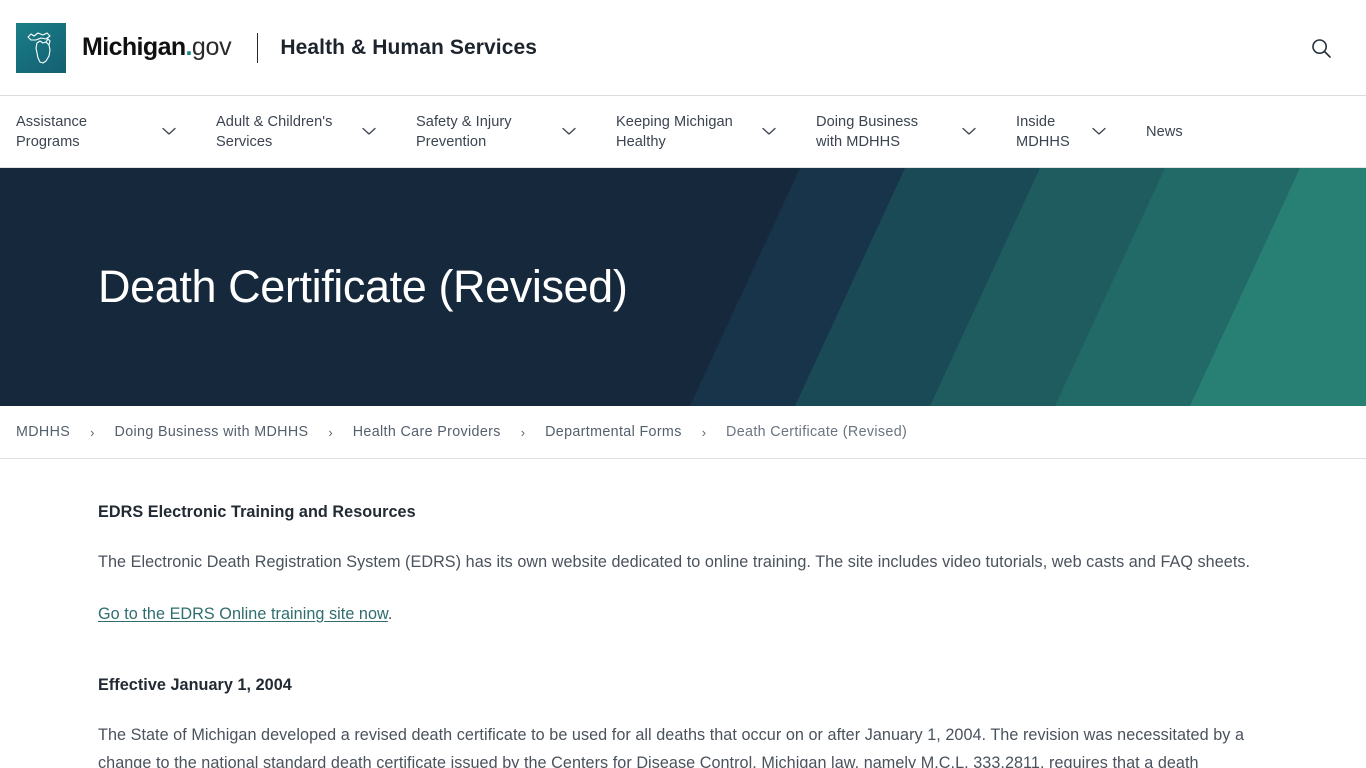  I want to click on nav-item-label: Safety & Injury Prevention, so click(464, 131).